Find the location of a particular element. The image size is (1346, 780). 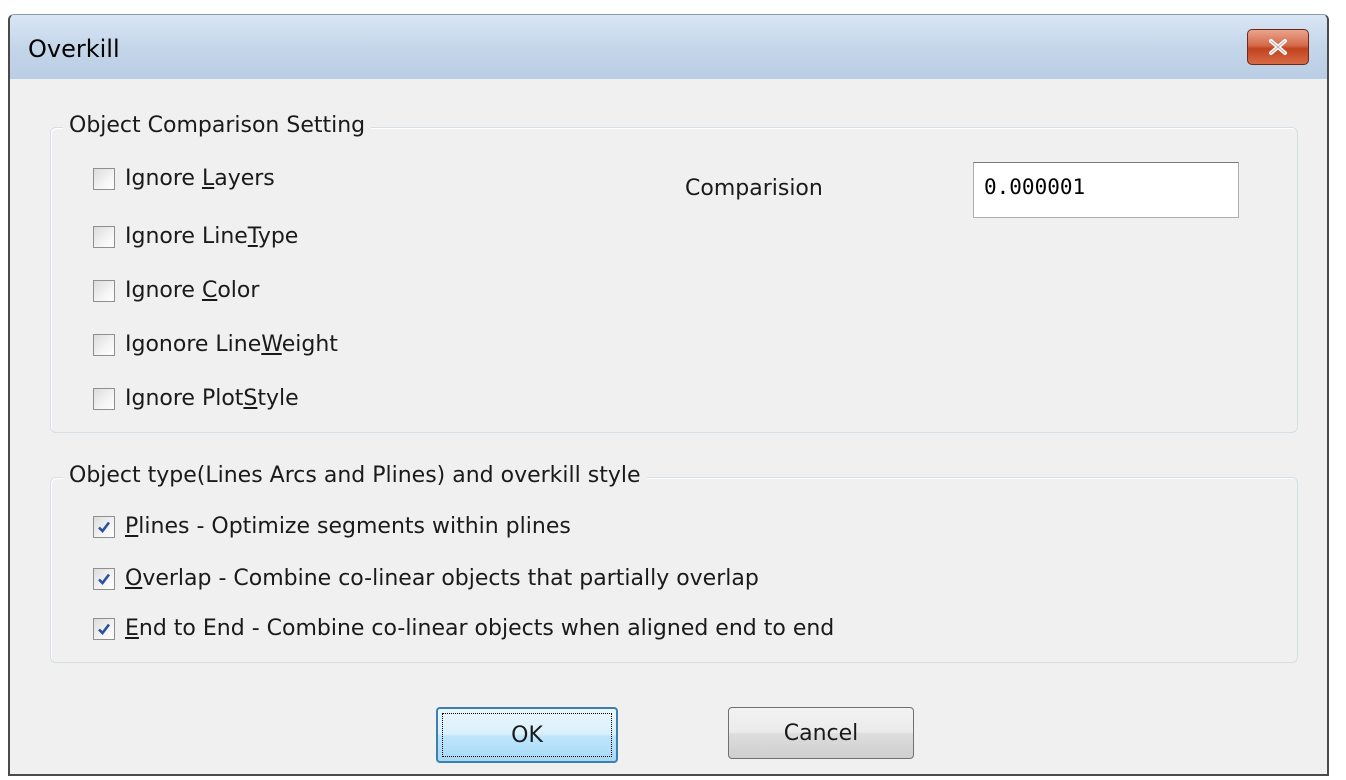

cancel-button-label: Cancel is located at coordinates (821, 733).